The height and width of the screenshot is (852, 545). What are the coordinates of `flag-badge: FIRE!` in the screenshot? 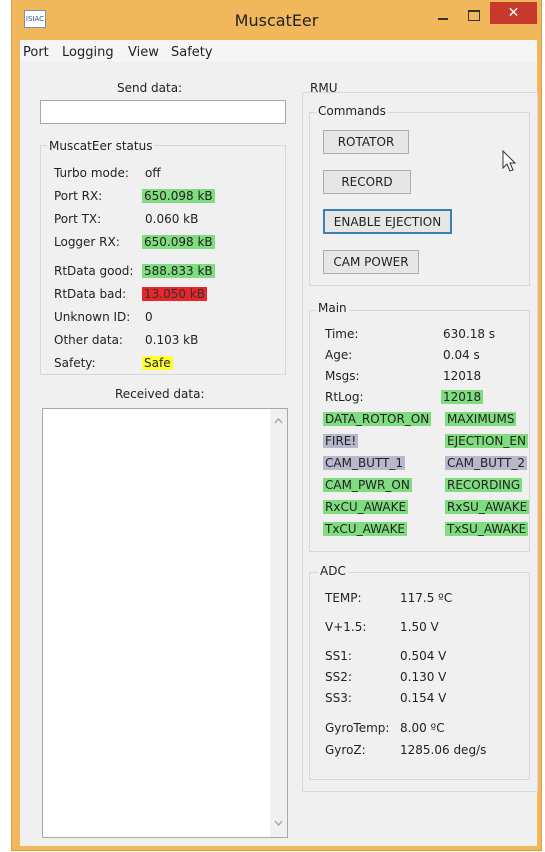 It's located at (341, 441).